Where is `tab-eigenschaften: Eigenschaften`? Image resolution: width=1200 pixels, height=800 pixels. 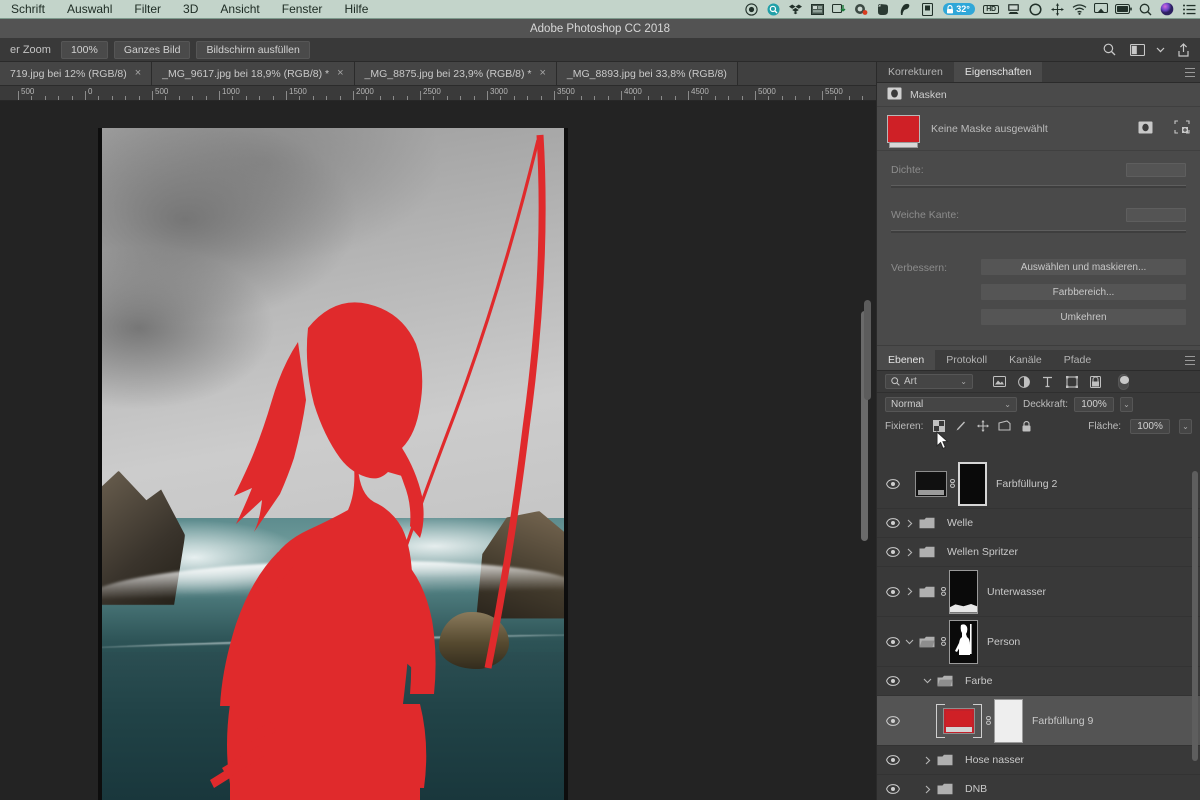 tab-eigenschaften: Eigenschaften is located at coordinates (998, 72).